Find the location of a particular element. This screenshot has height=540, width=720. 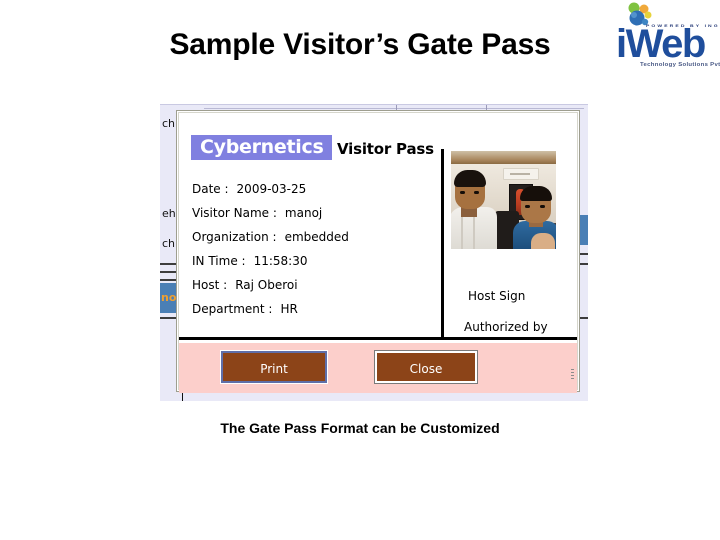

wall-ac-unit-icon is located at coordinates (521, 174).